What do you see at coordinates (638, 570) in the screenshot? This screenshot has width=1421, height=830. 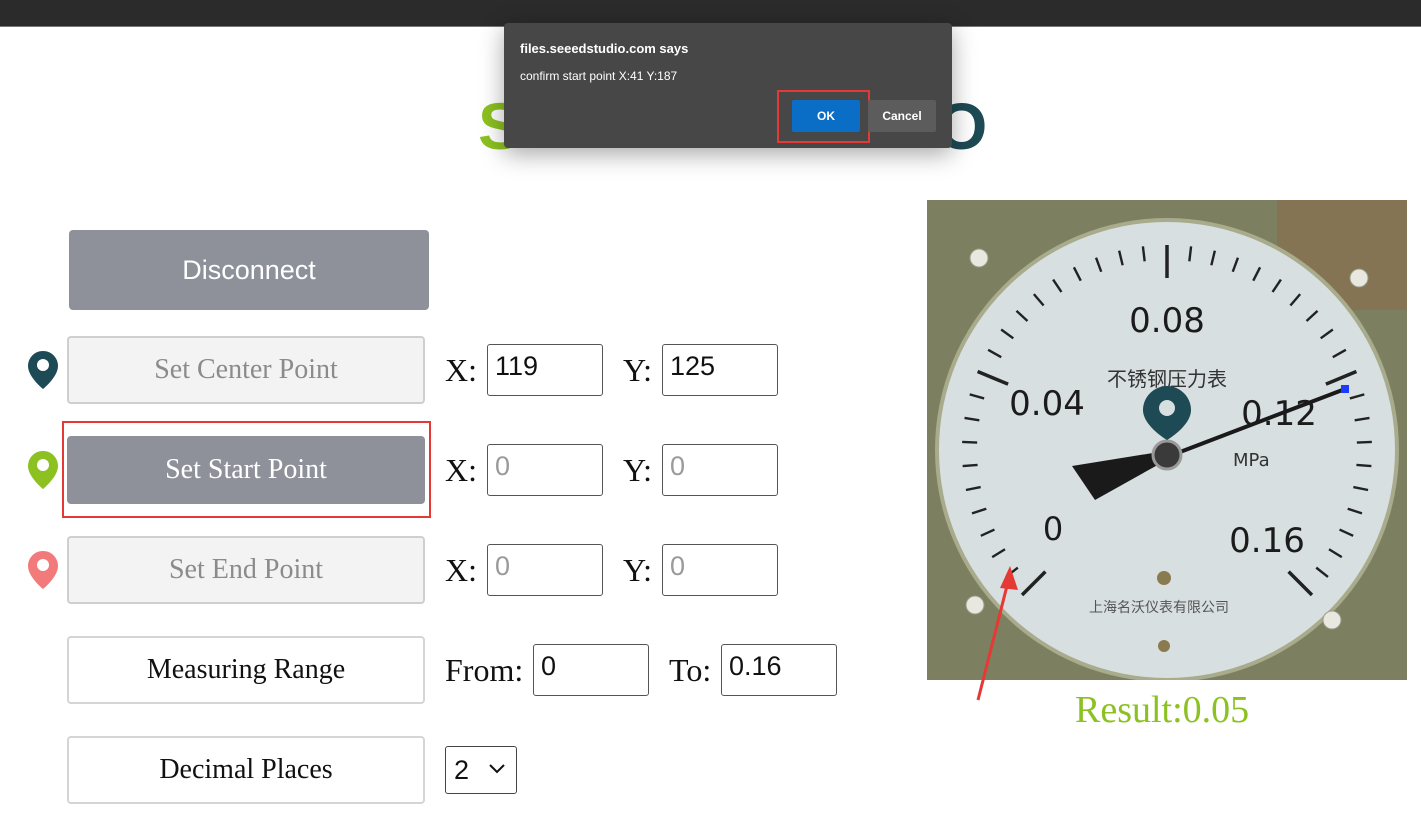 I see `end-y-label: Y:` at bounding box center [638, 570].